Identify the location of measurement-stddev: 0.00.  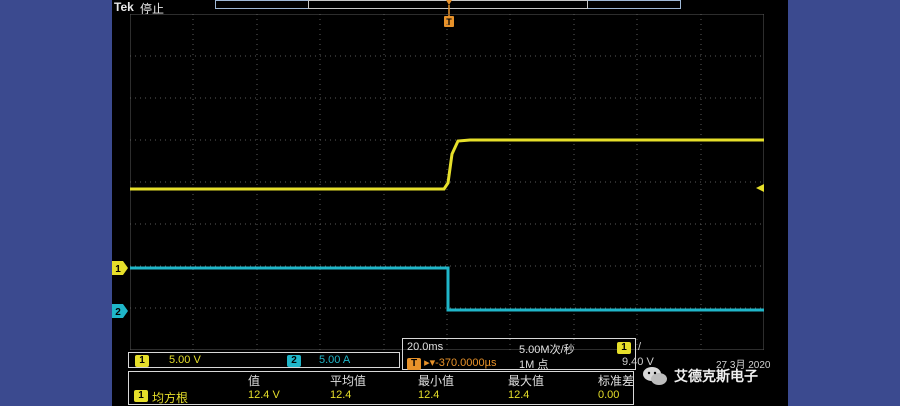
(609, 395).